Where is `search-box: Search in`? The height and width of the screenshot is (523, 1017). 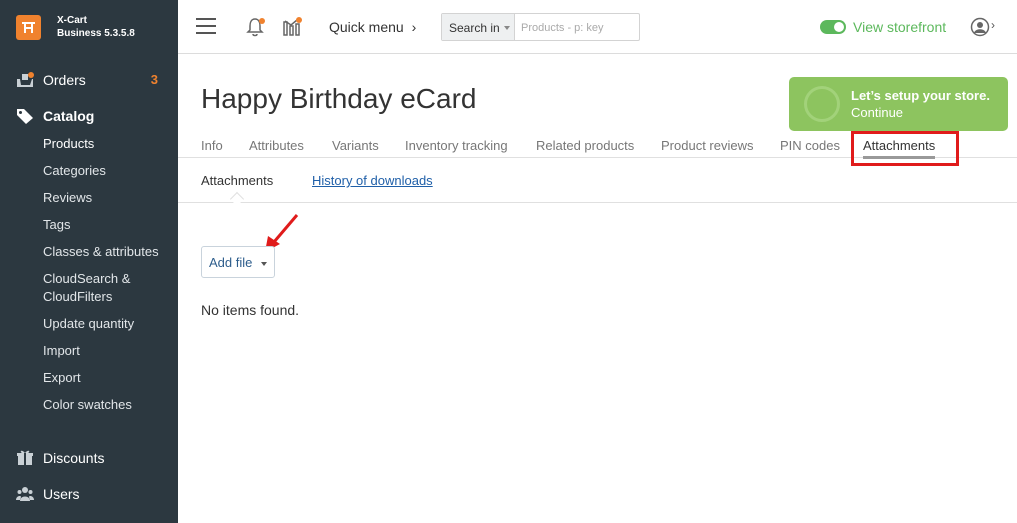
search-box: Search in is located at coordinates (540, 27).